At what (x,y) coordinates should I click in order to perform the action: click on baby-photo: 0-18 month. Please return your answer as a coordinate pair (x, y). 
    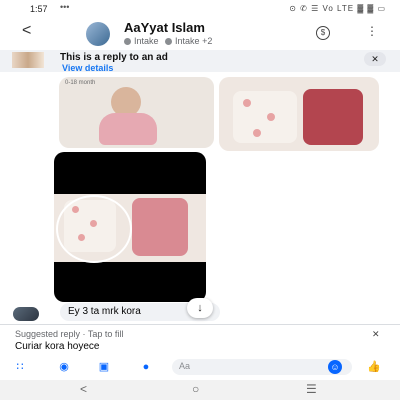
    Looking at the image, I should click on (136, 112).